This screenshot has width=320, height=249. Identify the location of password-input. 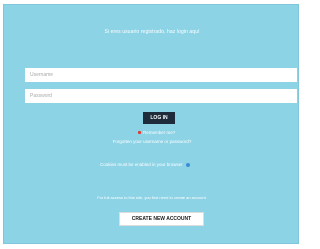
(161, 96).